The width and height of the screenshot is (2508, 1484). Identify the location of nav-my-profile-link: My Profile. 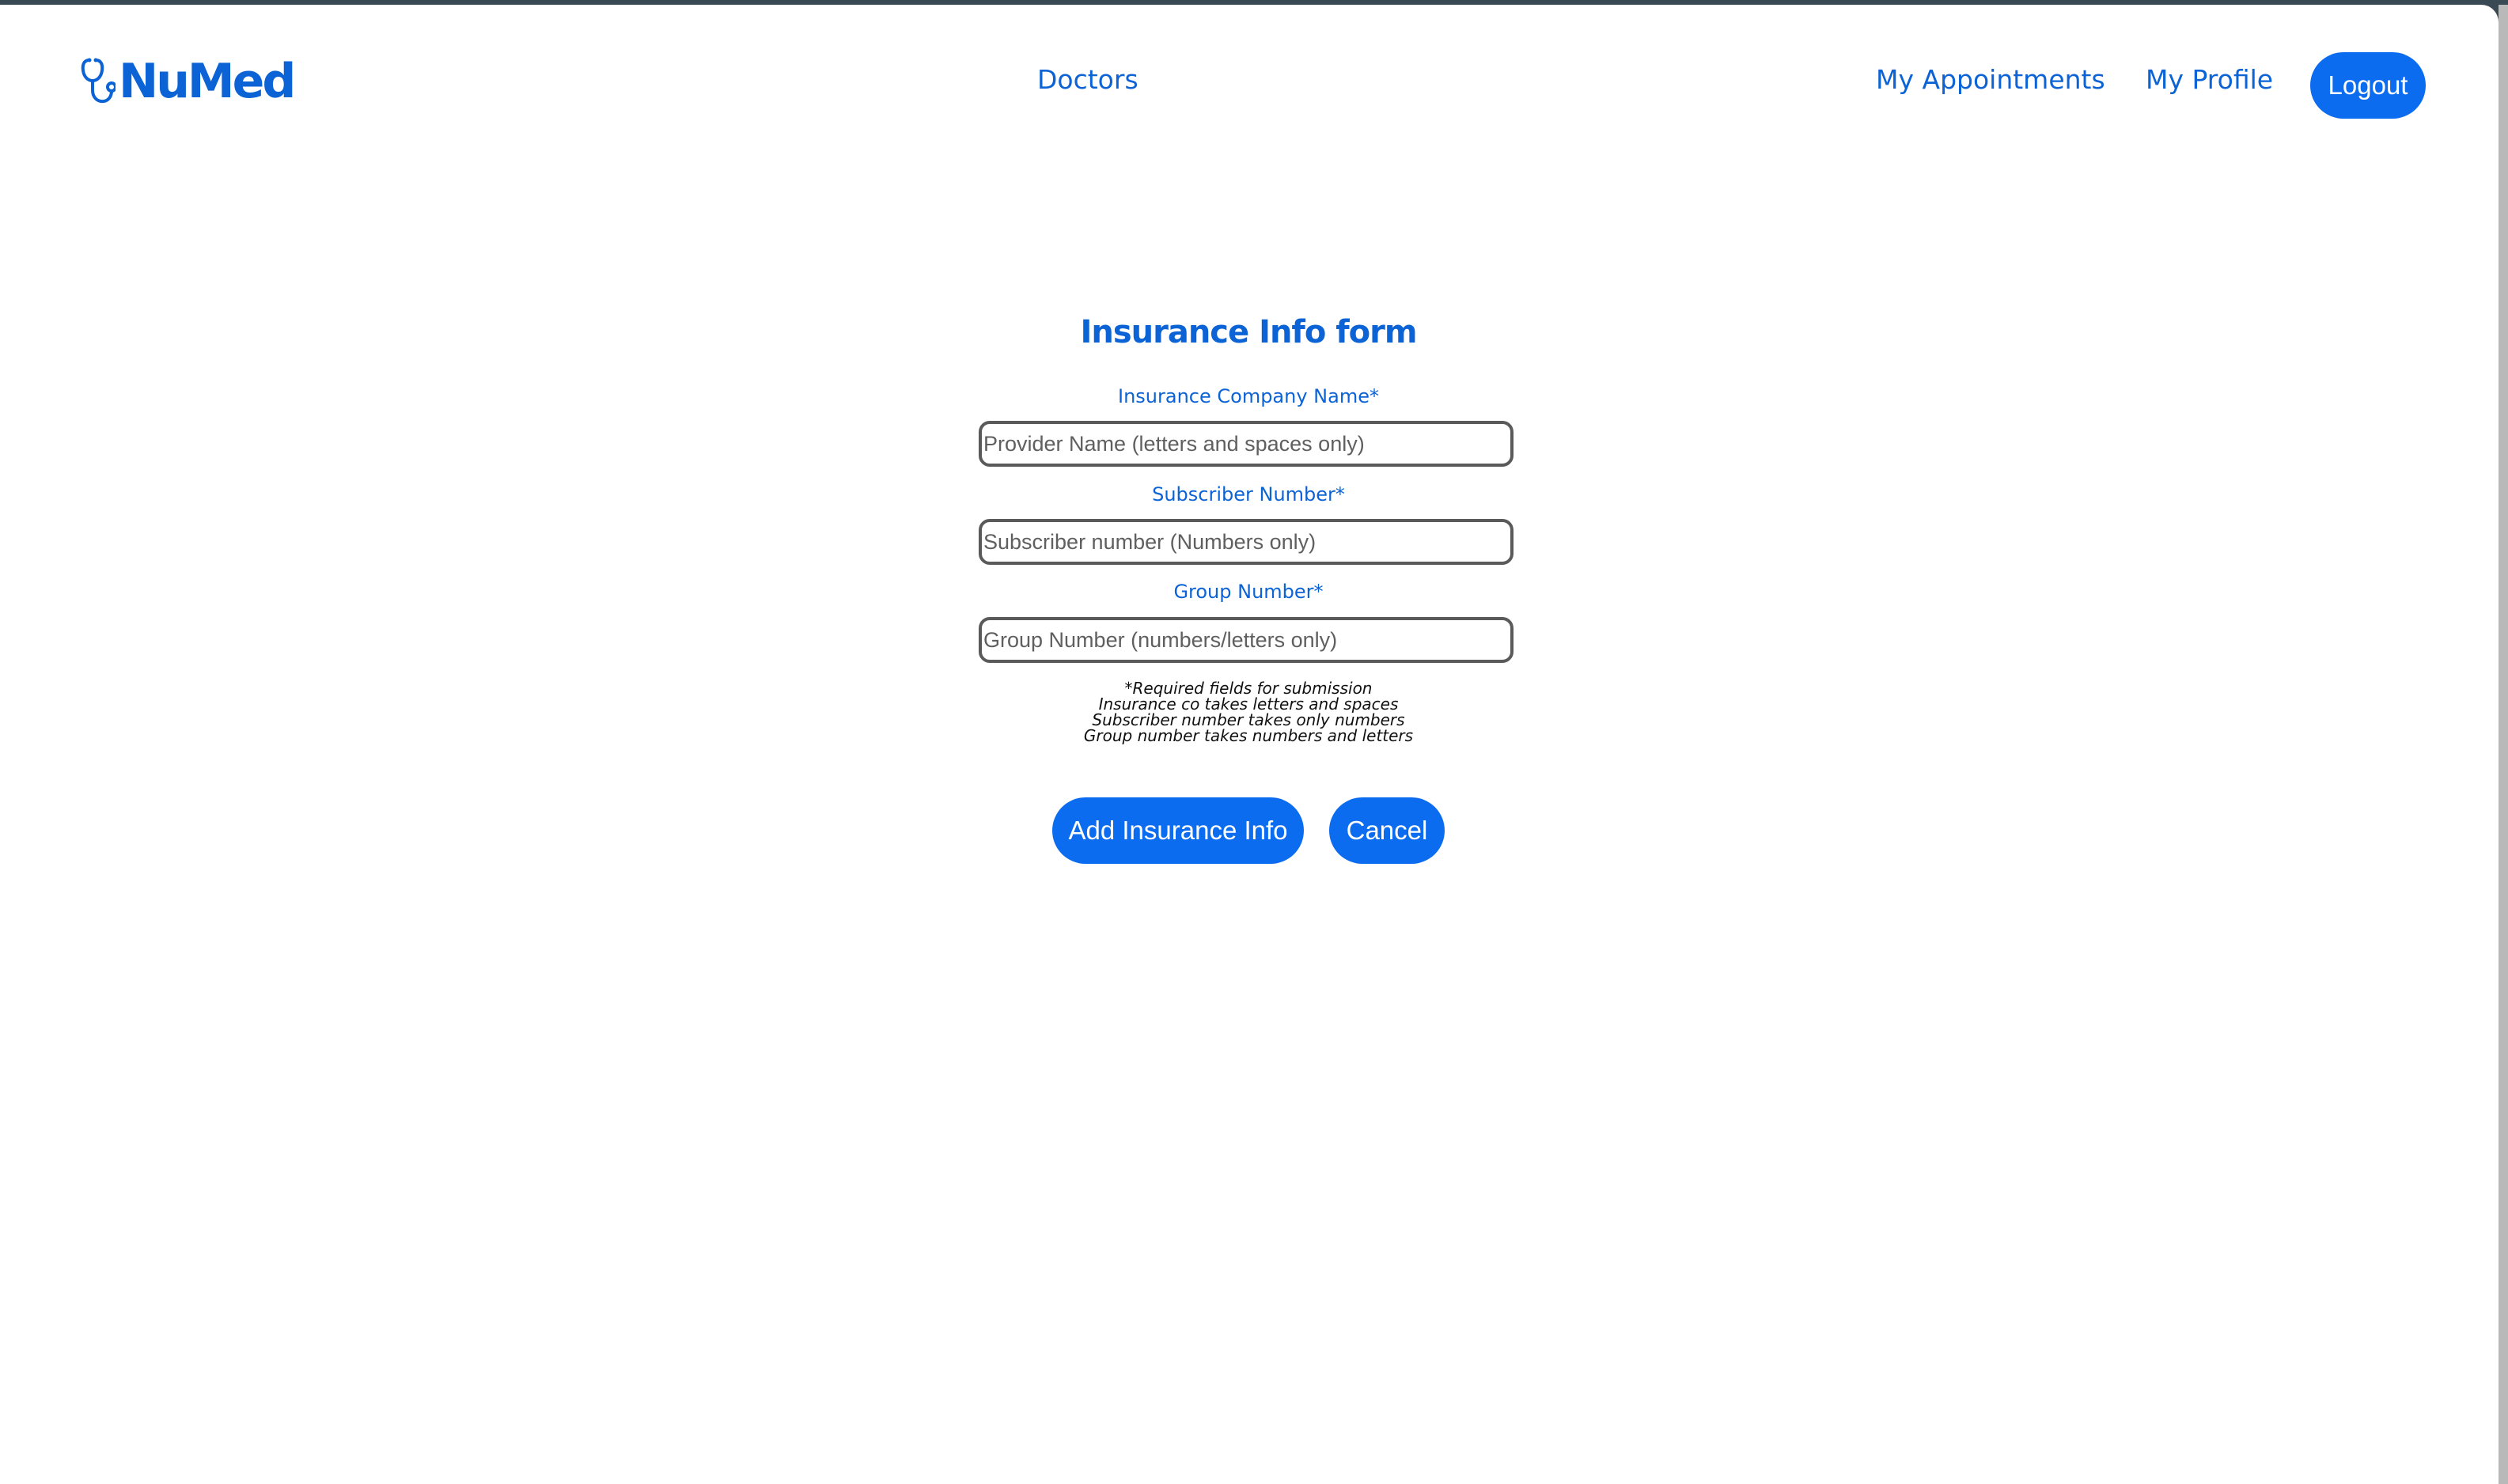
(2209, 79).